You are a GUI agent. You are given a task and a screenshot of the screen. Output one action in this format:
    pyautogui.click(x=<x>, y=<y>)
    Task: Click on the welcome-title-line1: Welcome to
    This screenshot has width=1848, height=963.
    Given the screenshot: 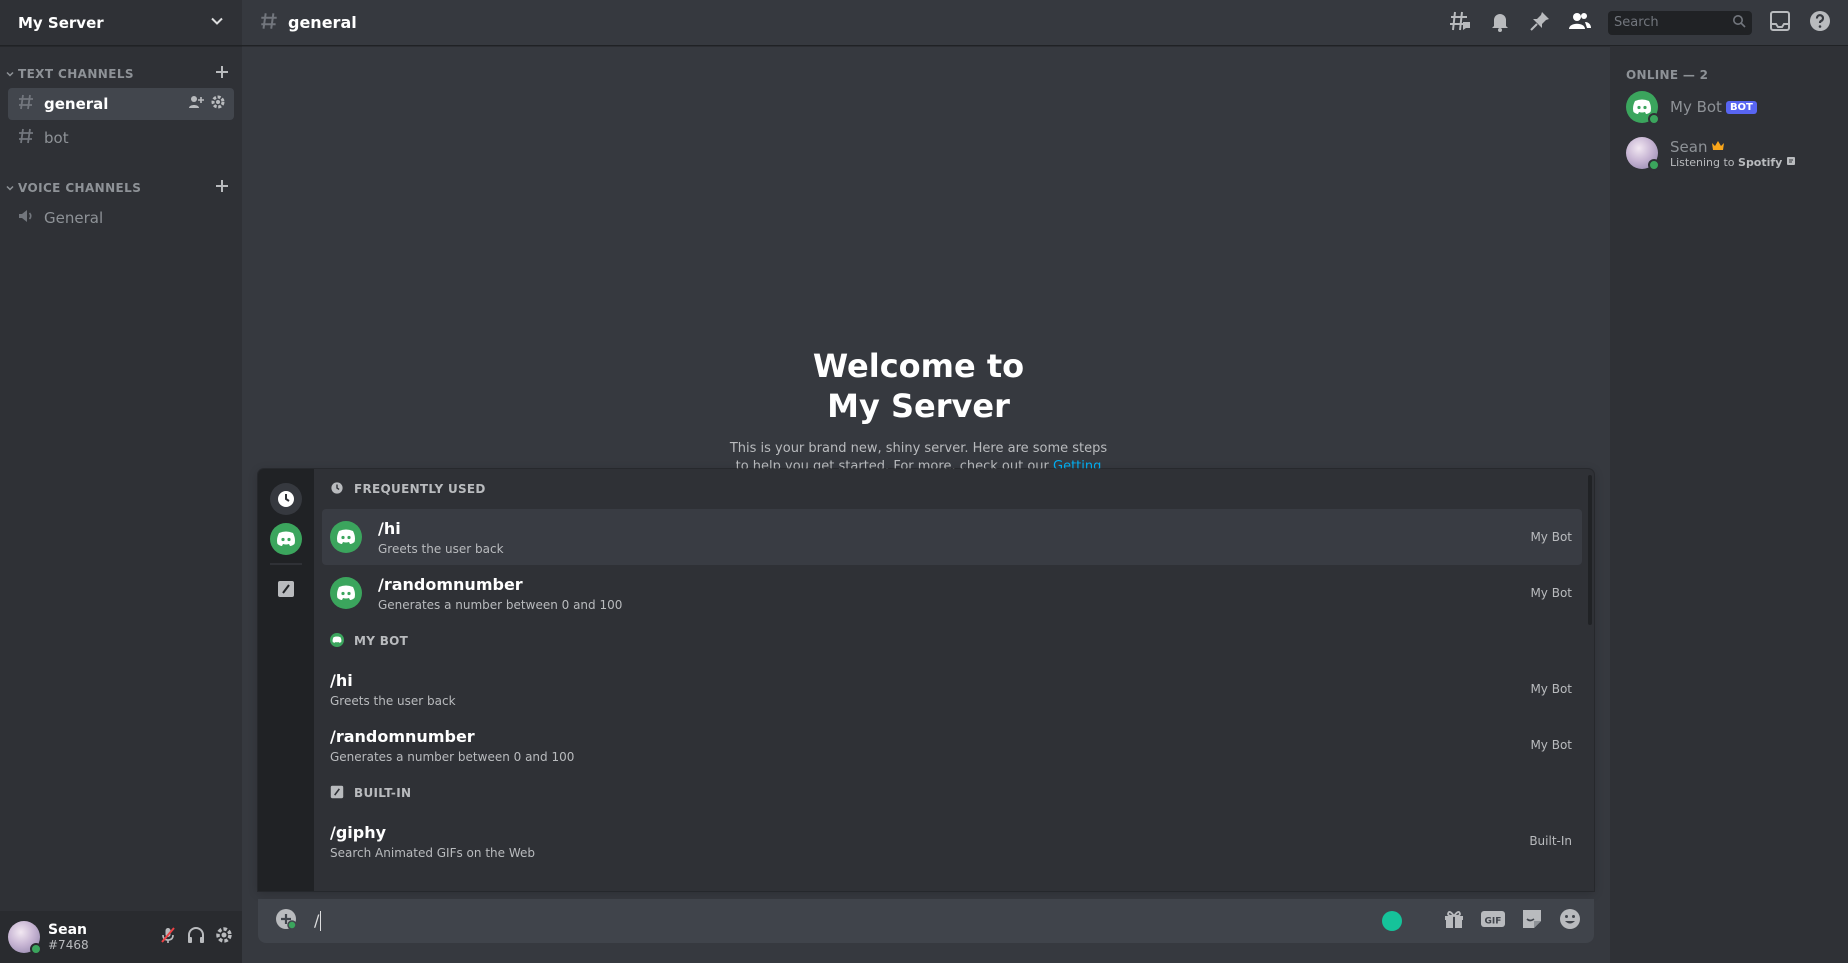 What is the action you would take?
    pyautogui.click(x=918, y=366)
    